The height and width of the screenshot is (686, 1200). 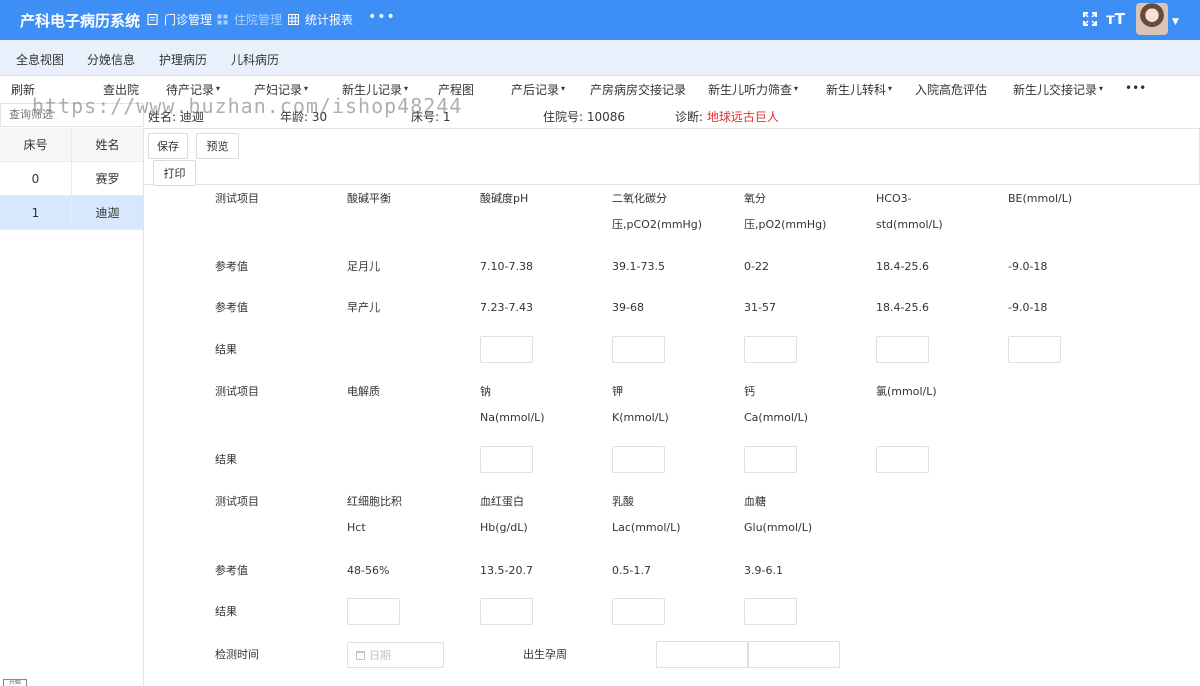 What do you see at coordinates (226, 459) in the screenshot?
I see `result-label: 结果` at bounding box center [226, 459].